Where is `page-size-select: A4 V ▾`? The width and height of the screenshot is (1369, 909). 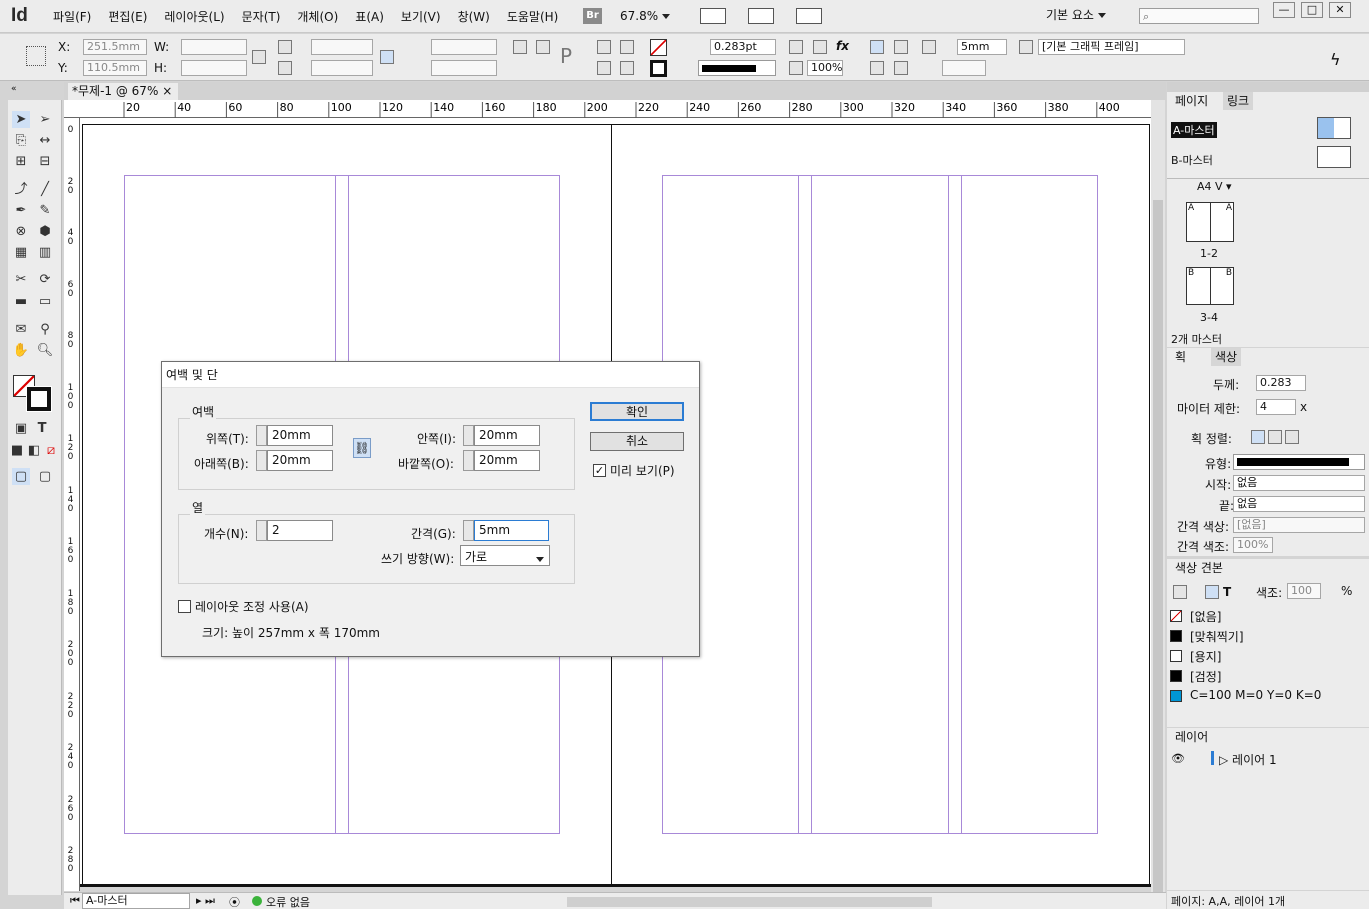 page-size-select: A4 V ▾ is located at coordinates (1214, 186).